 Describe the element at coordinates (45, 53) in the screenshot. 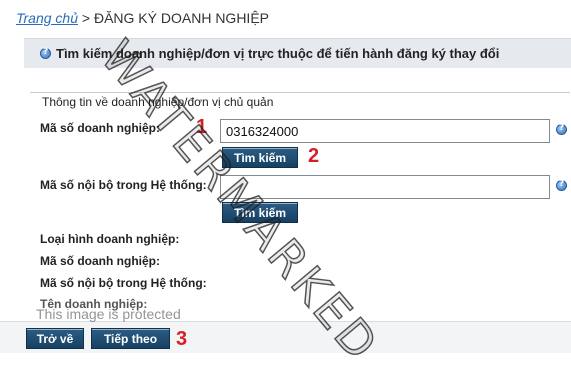

I see `info-icon` at that location.